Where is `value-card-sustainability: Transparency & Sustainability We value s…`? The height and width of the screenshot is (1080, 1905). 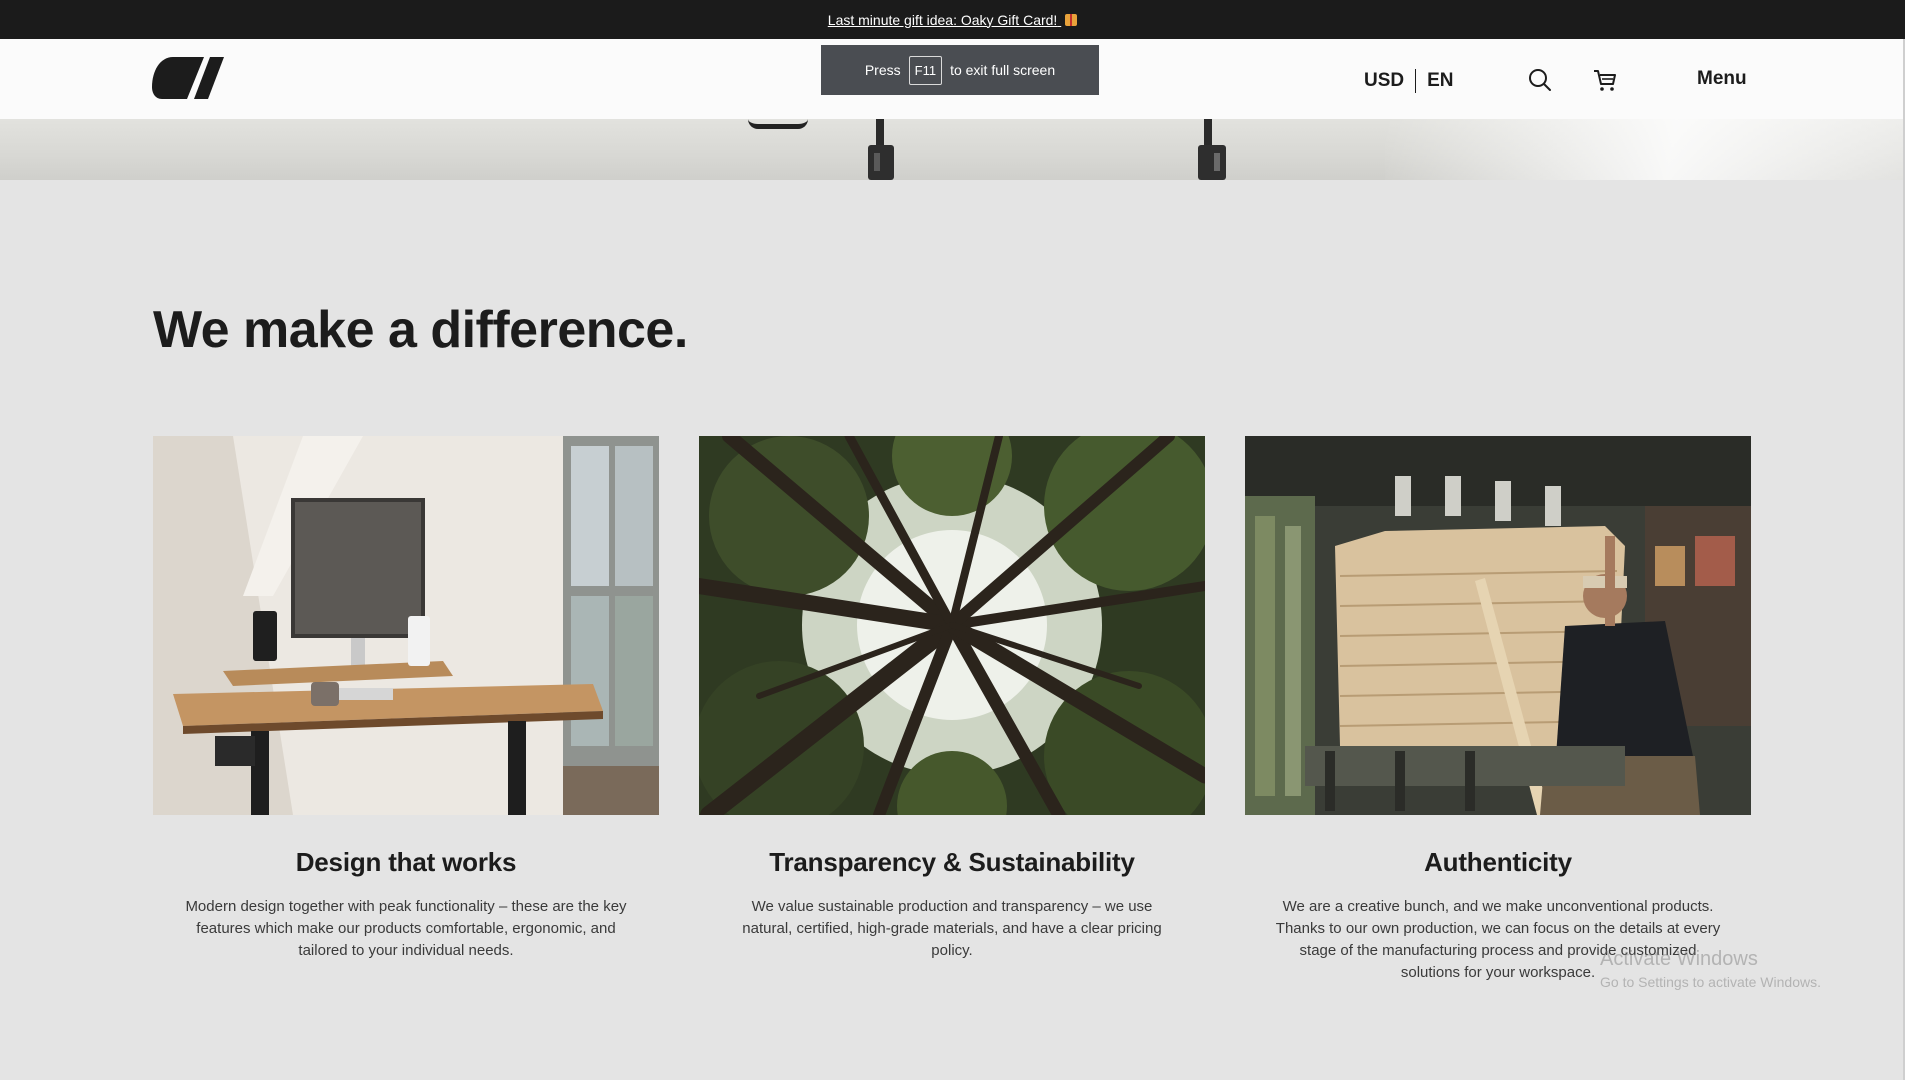
value-card-sustainability: Transparency & Sustainability We value s… is located at coordinates (952, 699).